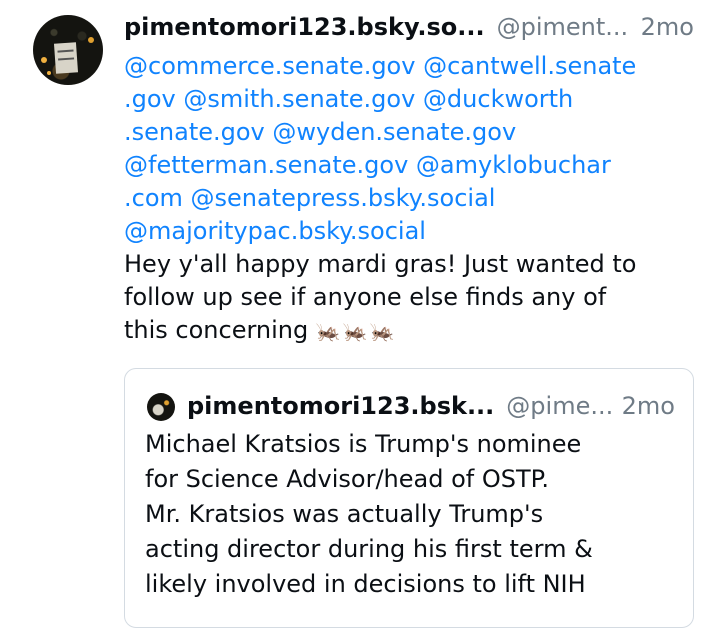  Describe the element at coordinates (216, 330) in the screenshot. I see `post-text-fragment: this concerning` at that location.